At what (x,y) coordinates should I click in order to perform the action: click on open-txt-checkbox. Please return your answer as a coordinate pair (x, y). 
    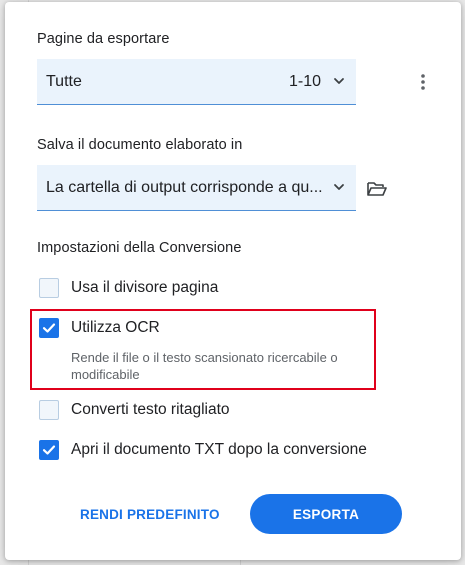
    Looking at the image, I should click on (49, 450).